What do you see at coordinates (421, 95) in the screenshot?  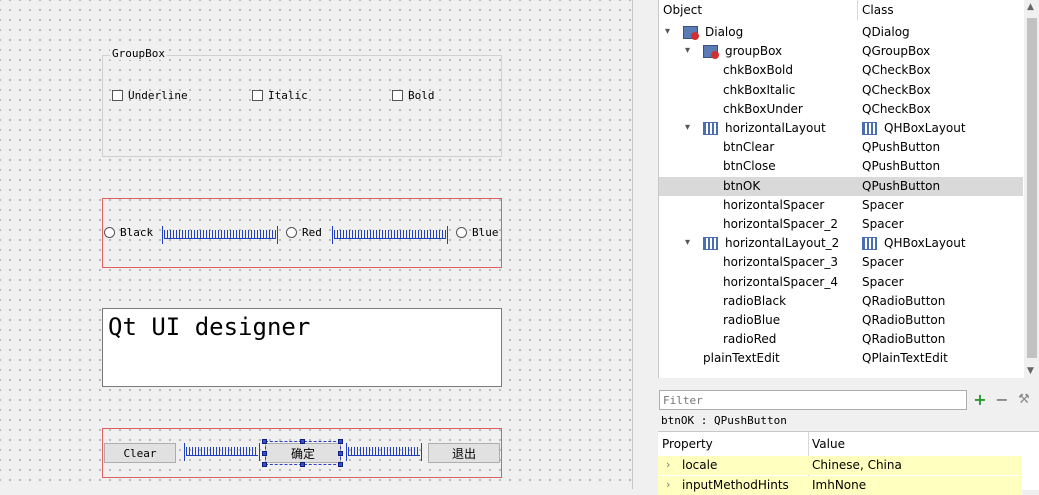 I see `checkbox-label: Bold` at bounding box center [421, 95].